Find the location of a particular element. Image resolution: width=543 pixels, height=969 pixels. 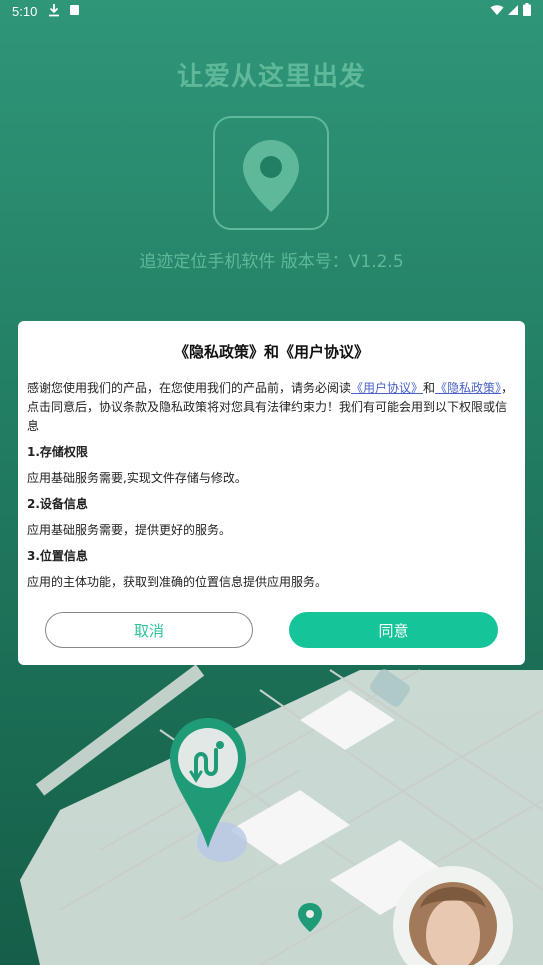

user-agreement-link: 《用户协议》 is located at coordinates (387, 388).